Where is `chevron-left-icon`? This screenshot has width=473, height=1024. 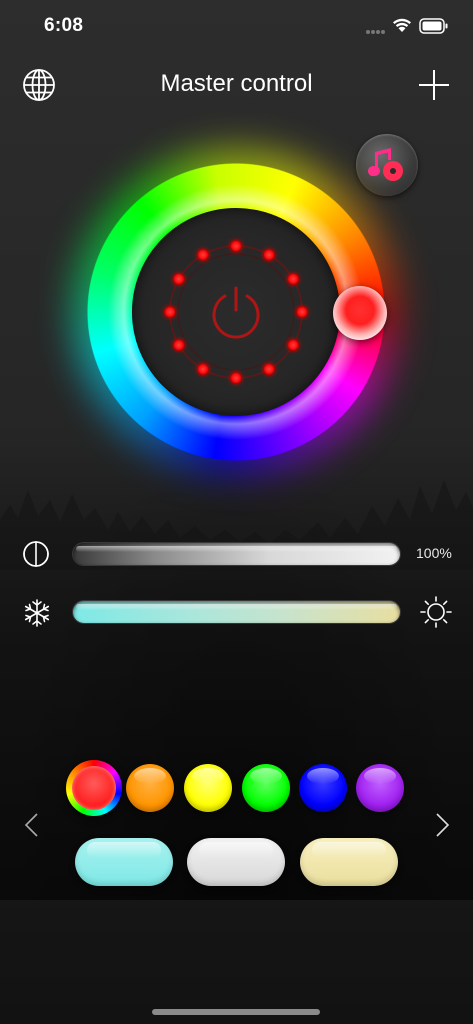 chevron-left-icon is located at coordinates (32, 825).